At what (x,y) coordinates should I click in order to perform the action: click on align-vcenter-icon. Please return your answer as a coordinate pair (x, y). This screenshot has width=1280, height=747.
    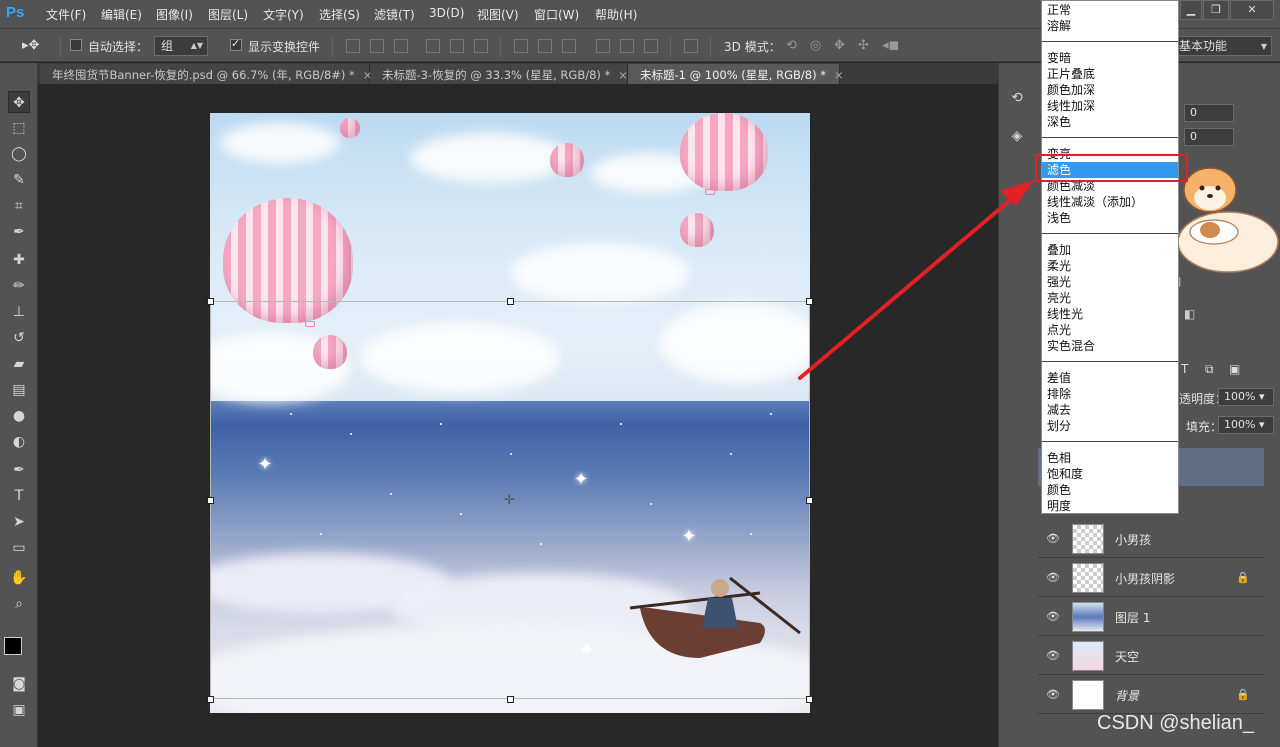
    Looking at the image, I should click on (377, 46).